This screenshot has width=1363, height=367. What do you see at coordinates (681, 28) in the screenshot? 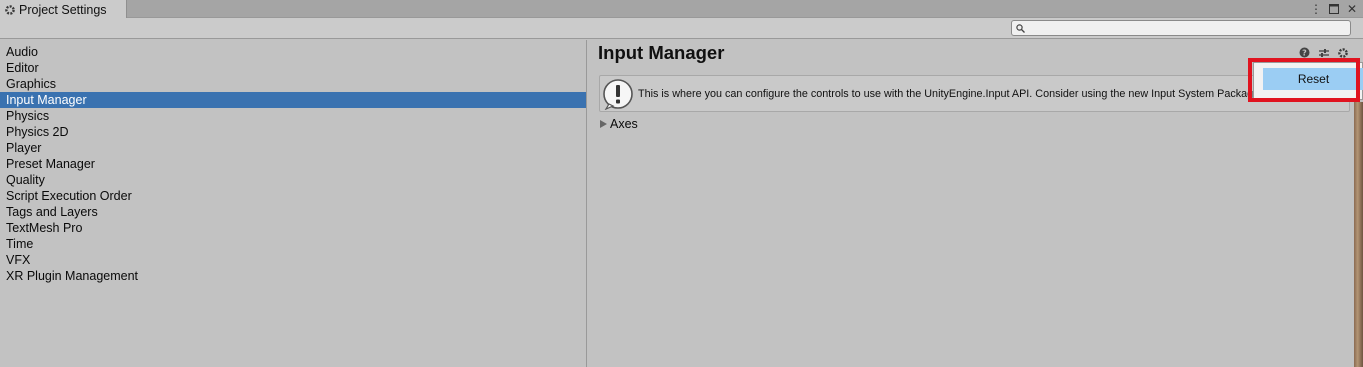
I see `toolbar` at bounding box center [681, 28].